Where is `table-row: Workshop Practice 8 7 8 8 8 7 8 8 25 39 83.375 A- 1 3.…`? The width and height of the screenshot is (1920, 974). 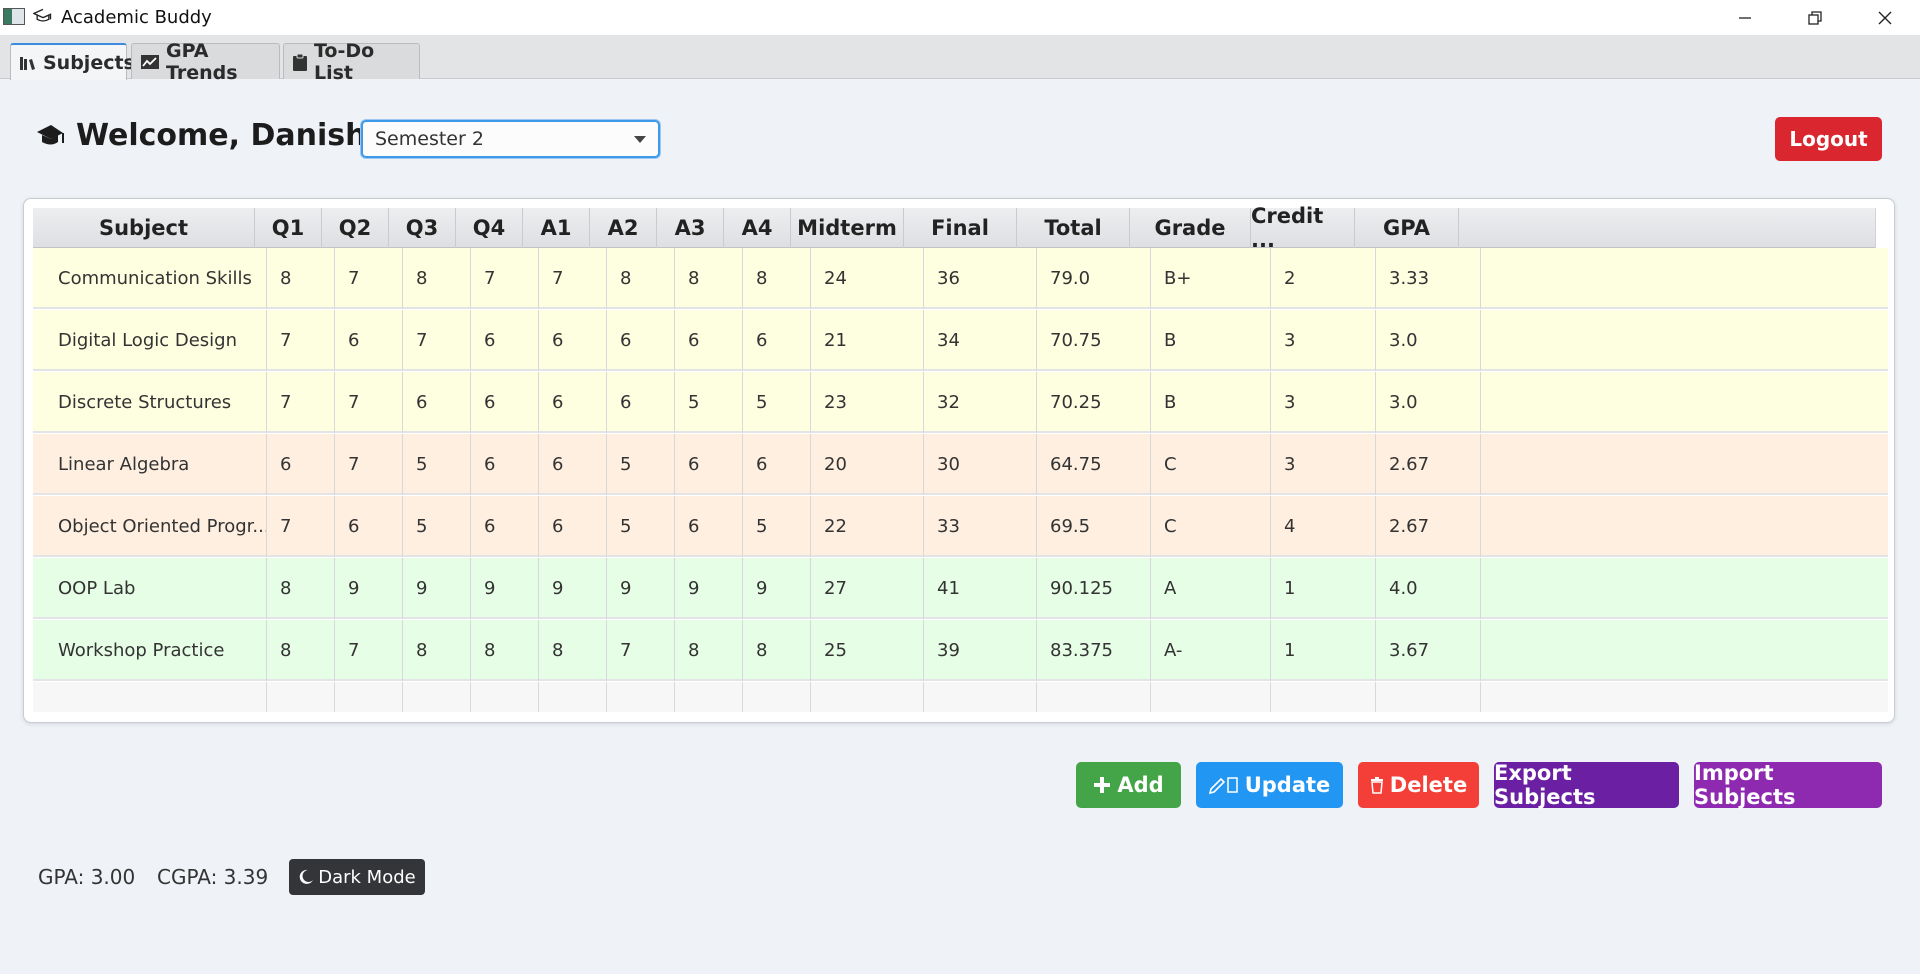
table-row: Workshop Practice 8 7 8 8 8 7 8 8 25 39 83.375 A- 1 3.… is located at coordinates (960, 650).